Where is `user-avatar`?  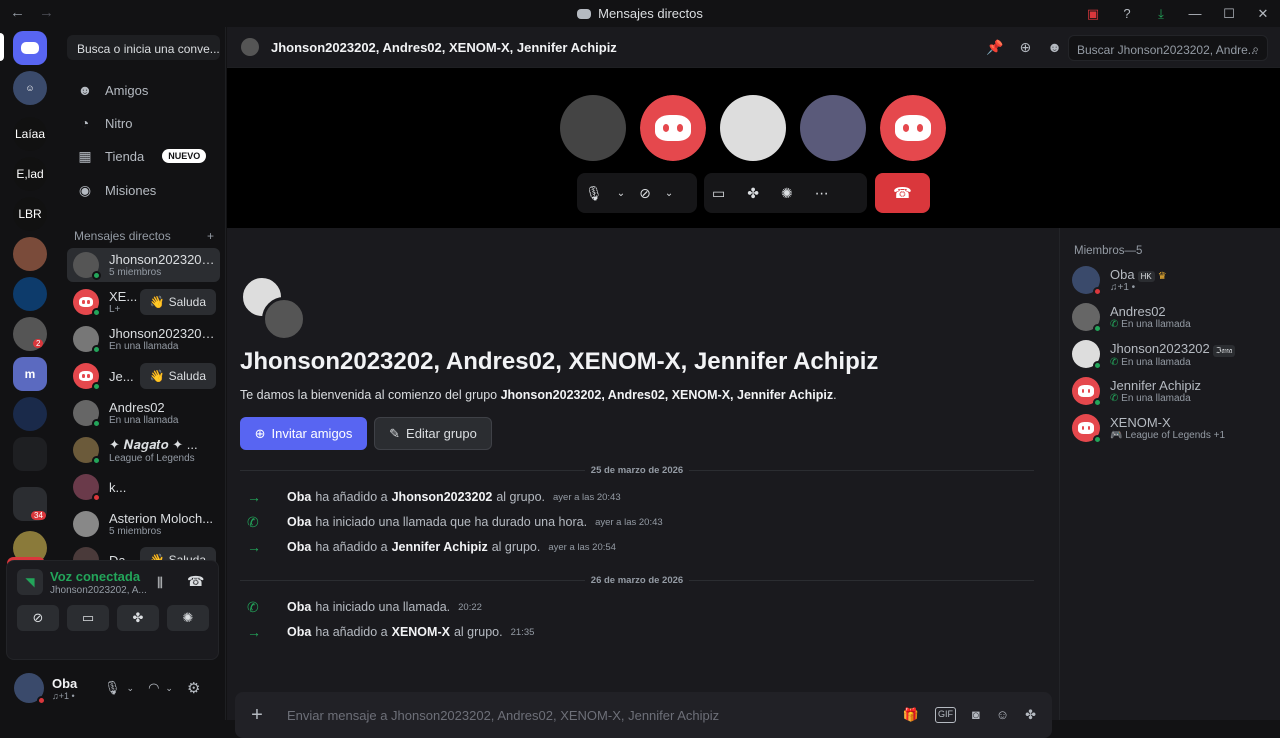
user-avatar is located at coordinates (30, 689).